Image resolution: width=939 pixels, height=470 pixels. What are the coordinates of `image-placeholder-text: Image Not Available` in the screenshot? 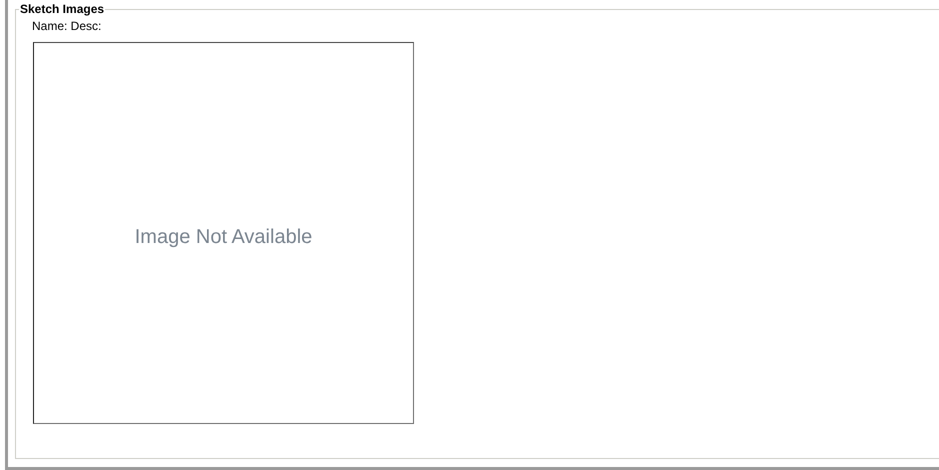 It's located at (223, 236).